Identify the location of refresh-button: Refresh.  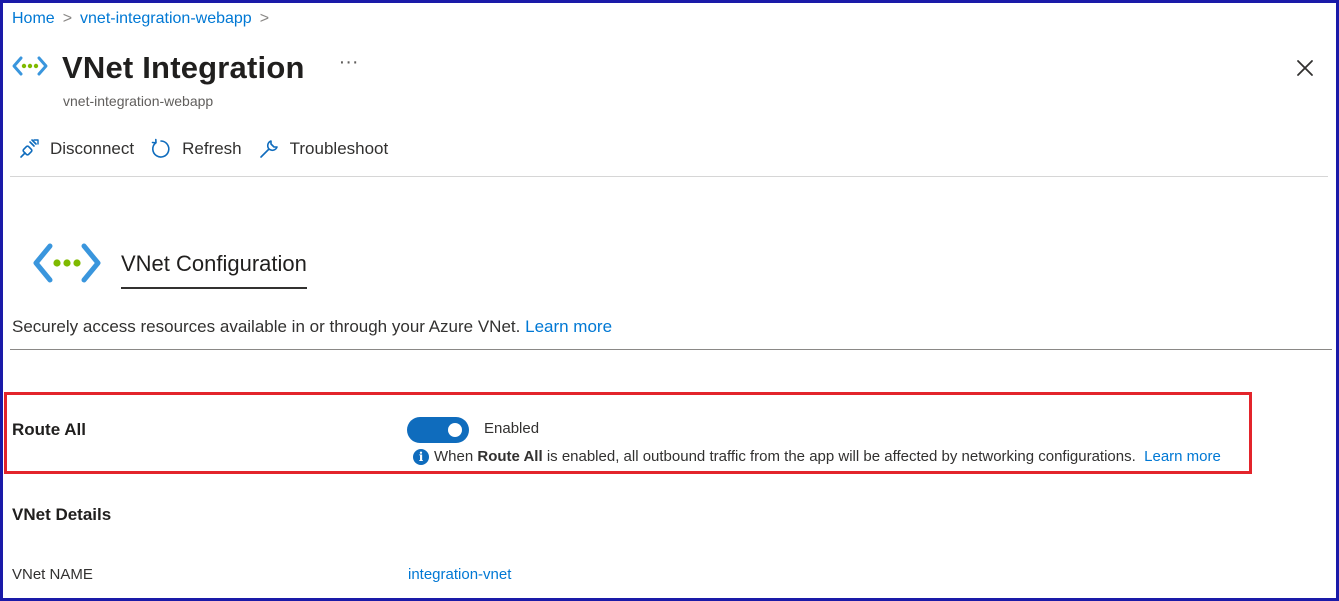
(196, 149).